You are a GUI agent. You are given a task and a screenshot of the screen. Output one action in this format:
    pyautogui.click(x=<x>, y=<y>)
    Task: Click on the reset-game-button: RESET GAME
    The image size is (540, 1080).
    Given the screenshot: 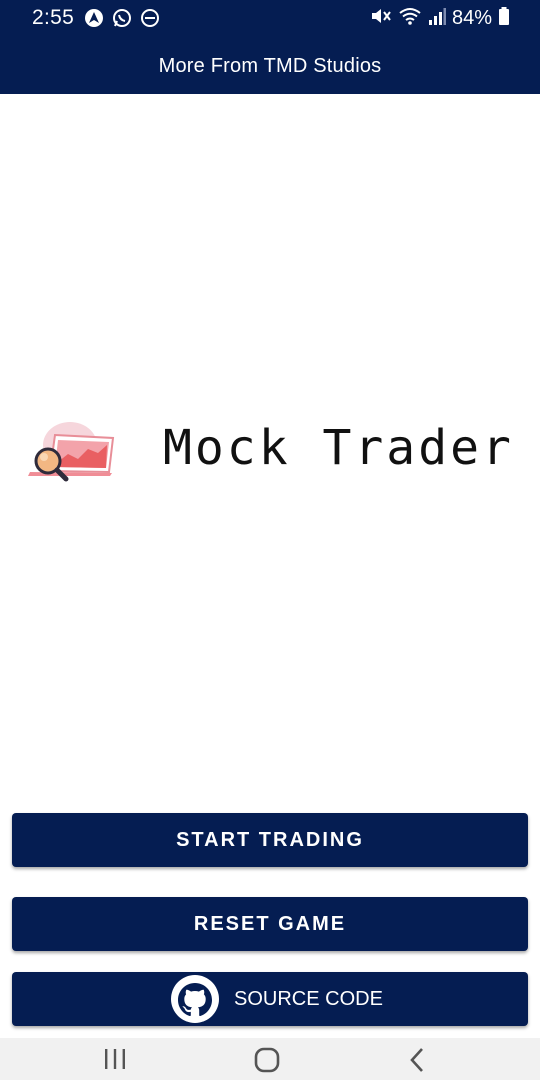 What is the action you would take?
    pyautogui.click(x=270, y=924)
    